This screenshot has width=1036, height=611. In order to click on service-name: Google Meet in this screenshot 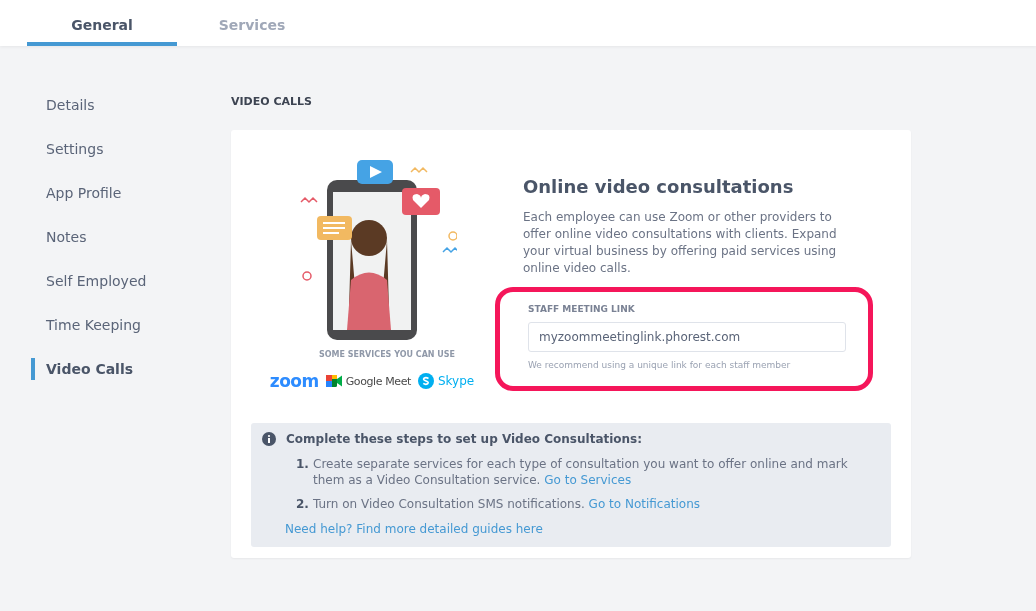, I will do `click(378, 381)`.